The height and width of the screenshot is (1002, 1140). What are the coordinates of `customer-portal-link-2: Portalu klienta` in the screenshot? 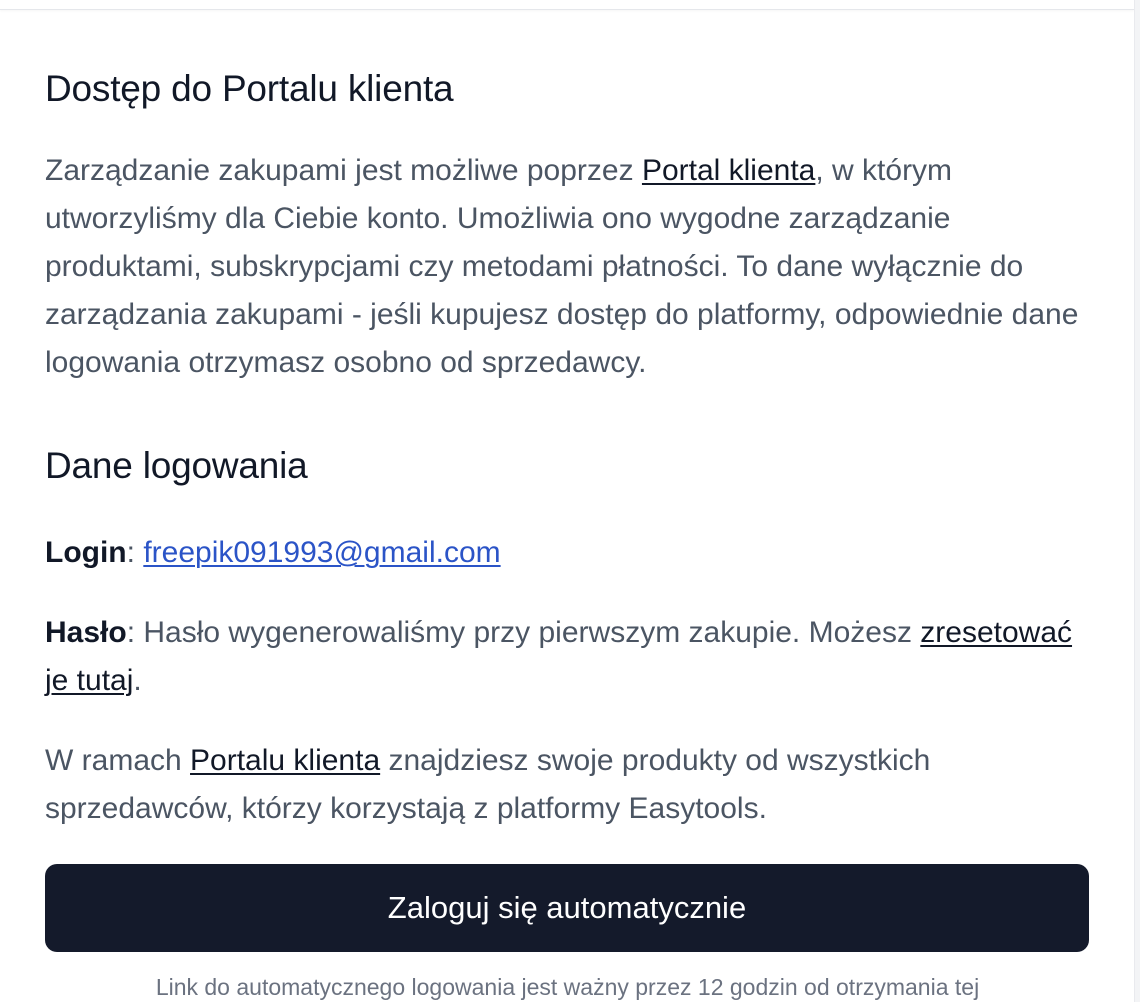 It's located at (285, 760).